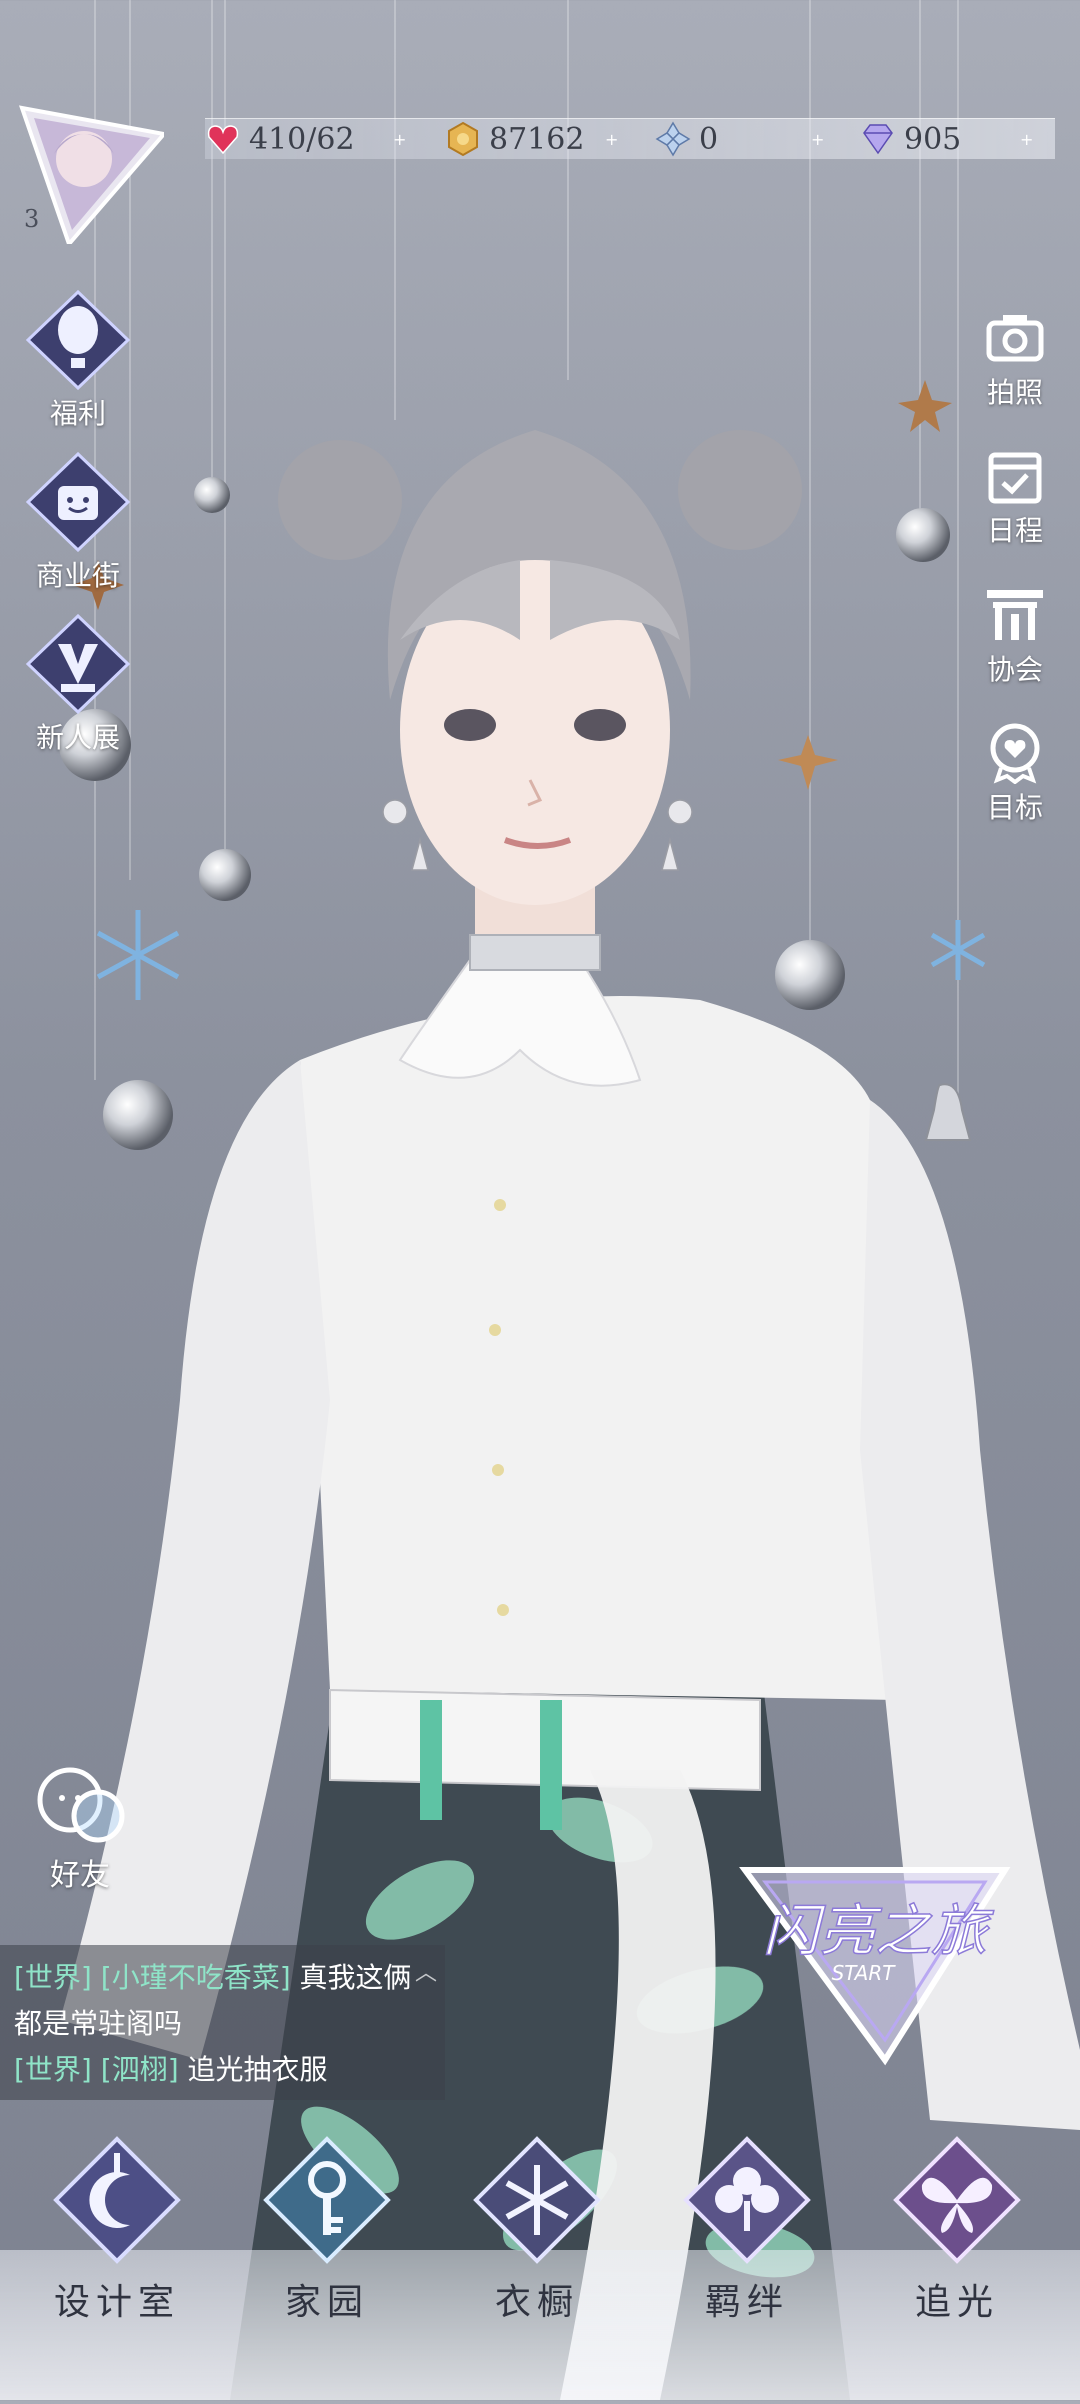 The height and width of the screenshot is (2404, 1080). I want to click on nav-design-studio-label: 设计室, so click(116, 2302).